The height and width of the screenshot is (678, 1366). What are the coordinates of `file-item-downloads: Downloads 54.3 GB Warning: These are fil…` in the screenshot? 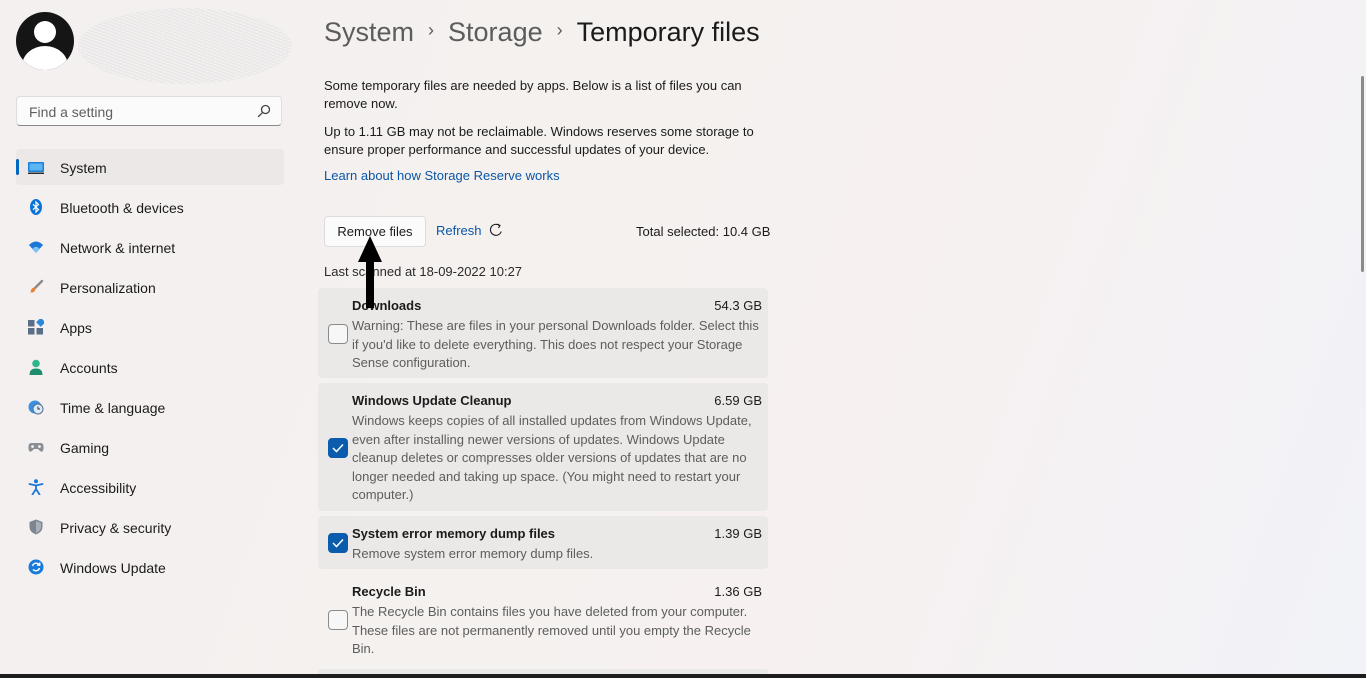 It's located at (543, 333).